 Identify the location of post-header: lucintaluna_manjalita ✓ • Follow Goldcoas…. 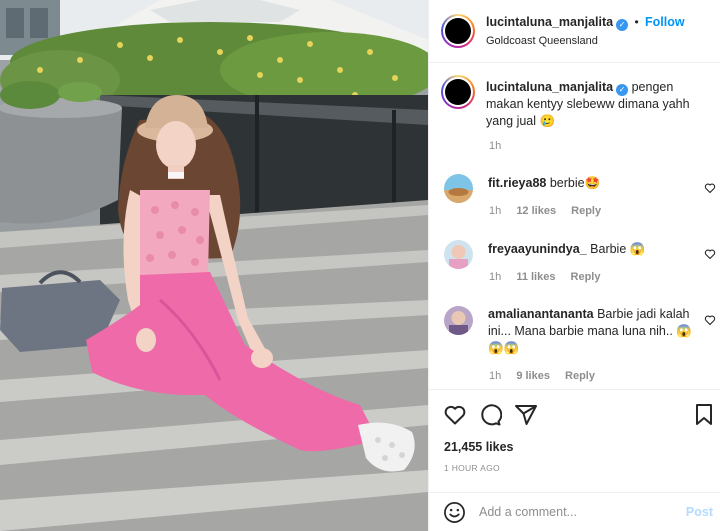
(574, 31).